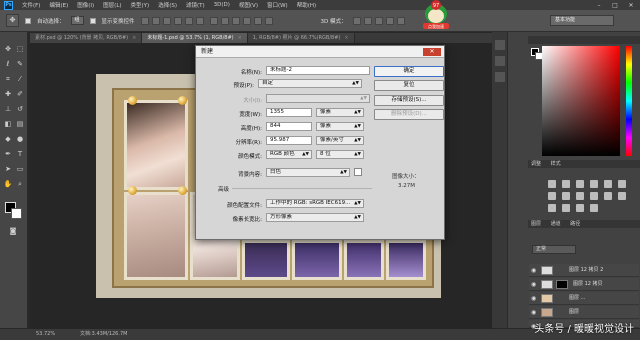 Image resolution: width=640 pixels, height=340 pixels. Describe the element at coordinates (8, 79) in the screenshot. I see `crop-tool-icon: ⌗` at that location.